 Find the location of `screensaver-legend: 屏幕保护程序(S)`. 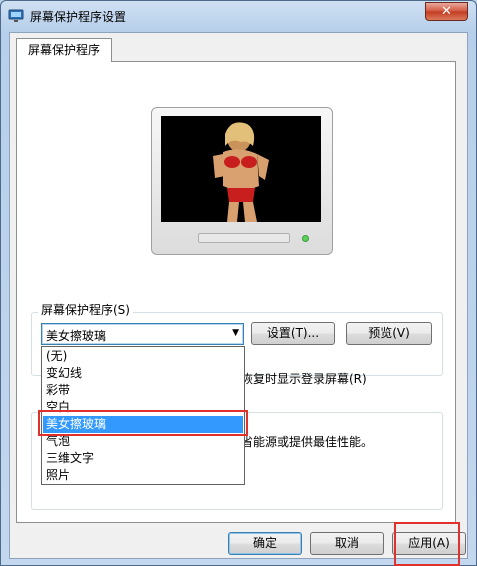

screensaver-legend: 屏幕保护程序(S) is located at coordinates (85, 309).